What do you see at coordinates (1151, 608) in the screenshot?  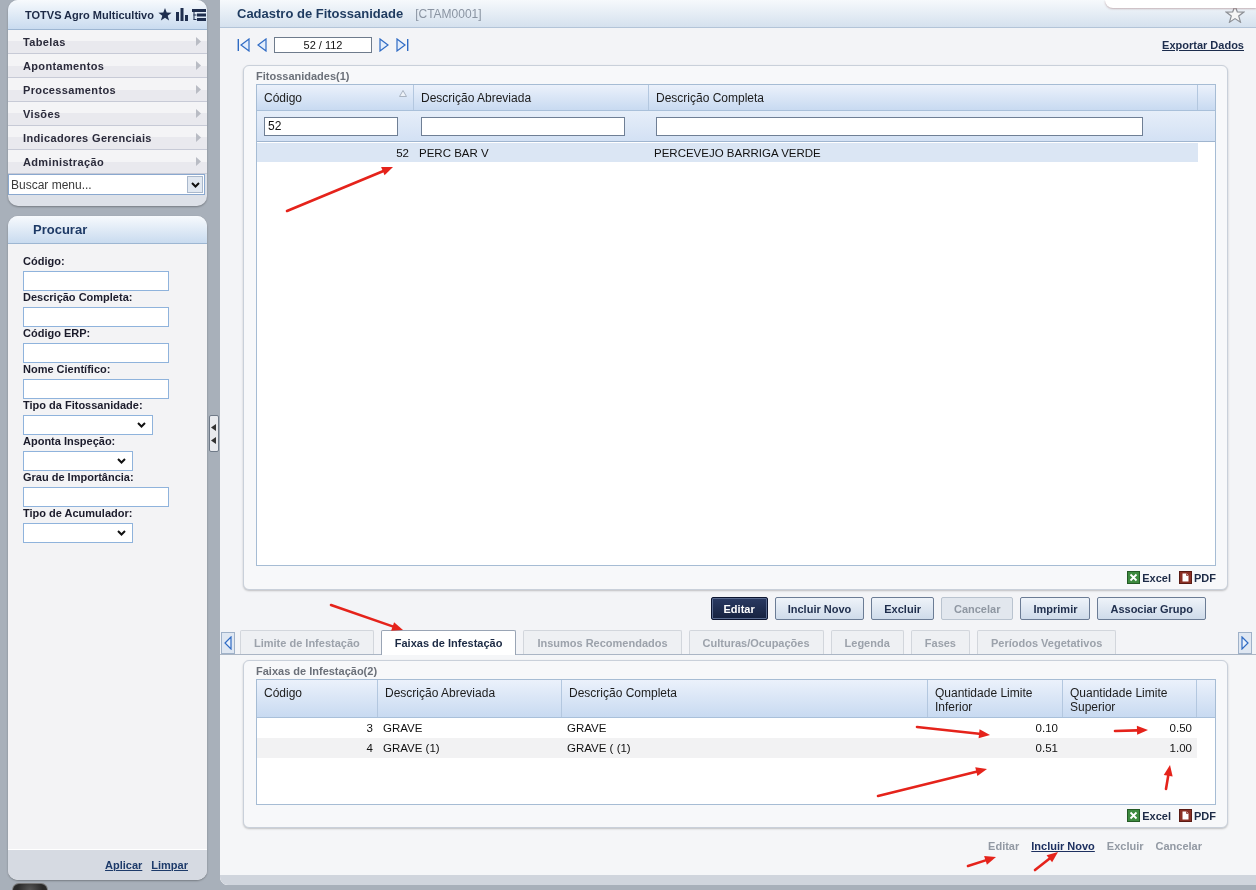 I see `action-button: Associar Grupo` at bounding box center [1151, 608].